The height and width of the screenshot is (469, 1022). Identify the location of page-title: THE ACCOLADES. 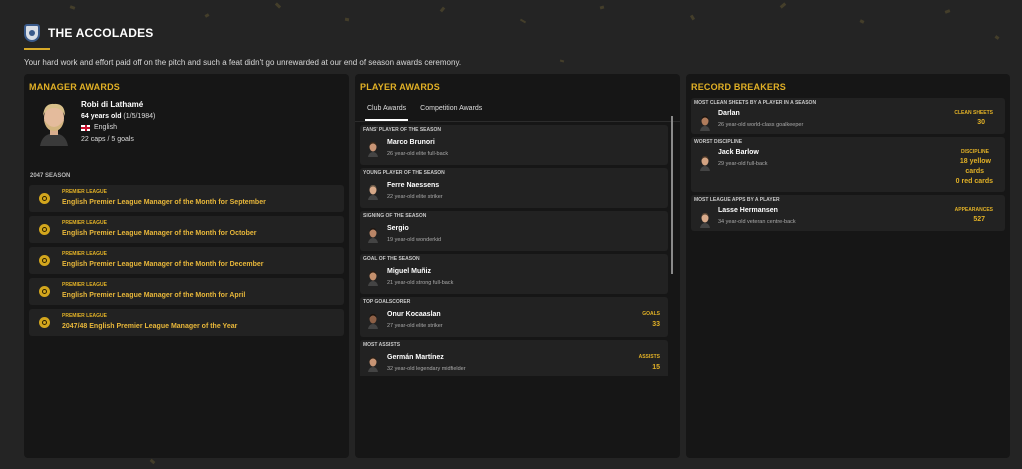
(101, 33).